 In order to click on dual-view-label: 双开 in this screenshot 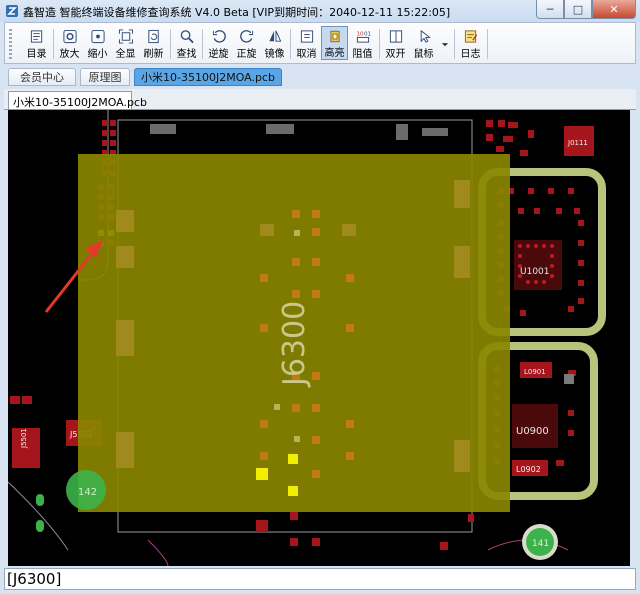, I will do `click(395, 54)`.